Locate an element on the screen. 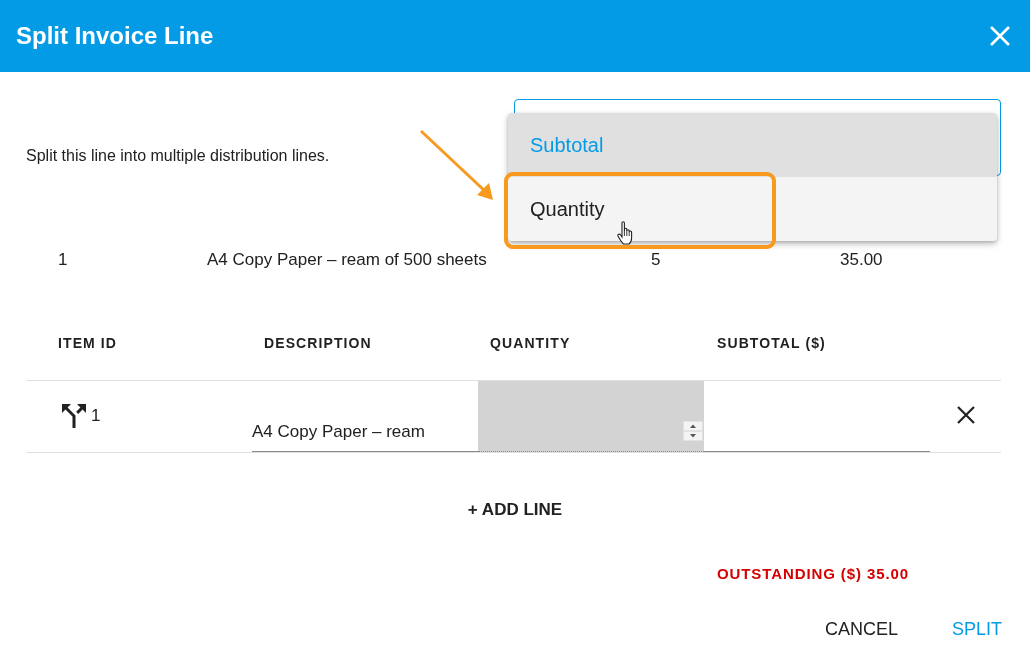 Image resolution: width=1030 pixels, height=659 pixels. subtotal-text: 35.00 is located at coordinates (861, 260).